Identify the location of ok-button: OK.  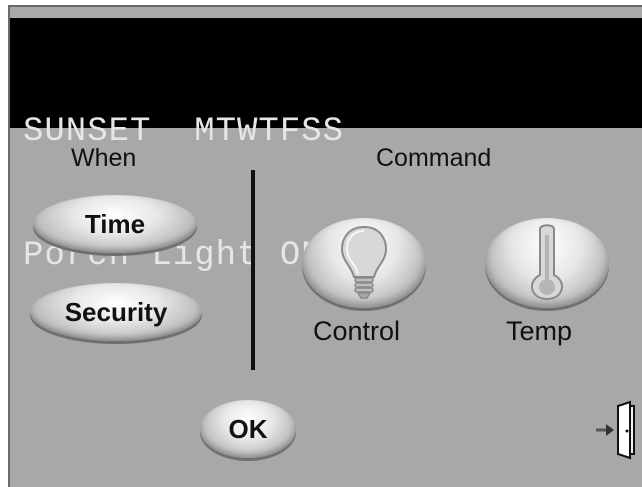
(248, 429).